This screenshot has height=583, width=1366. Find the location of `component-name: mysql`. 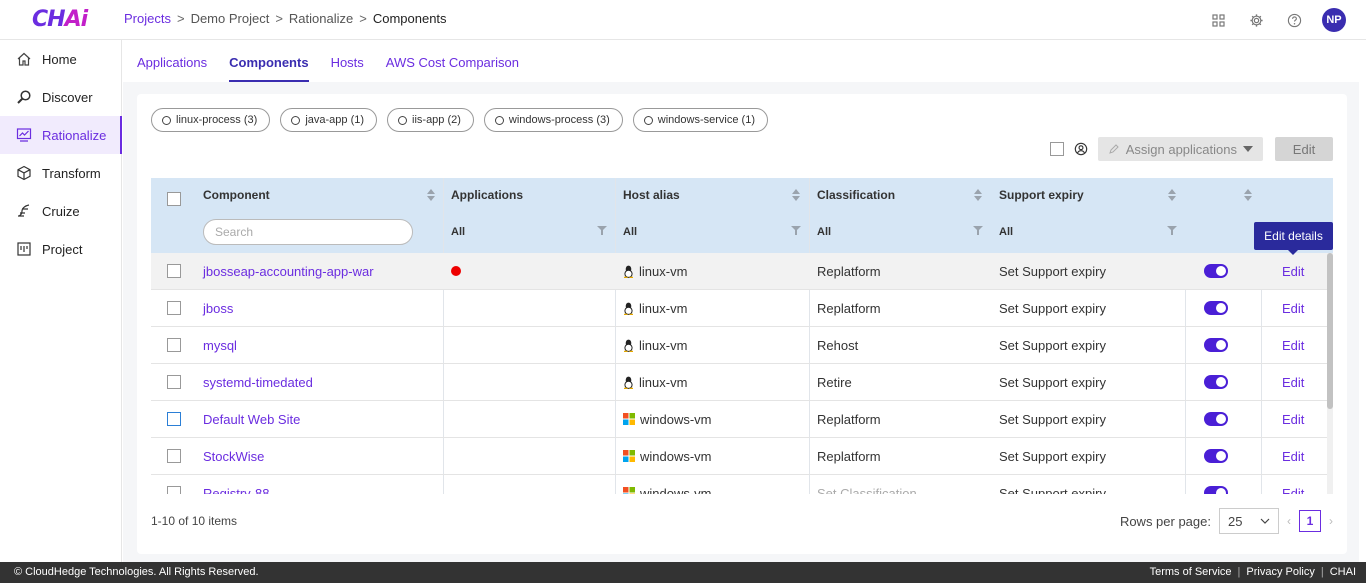

component-name: mysql is located at coordinates (220, 345).